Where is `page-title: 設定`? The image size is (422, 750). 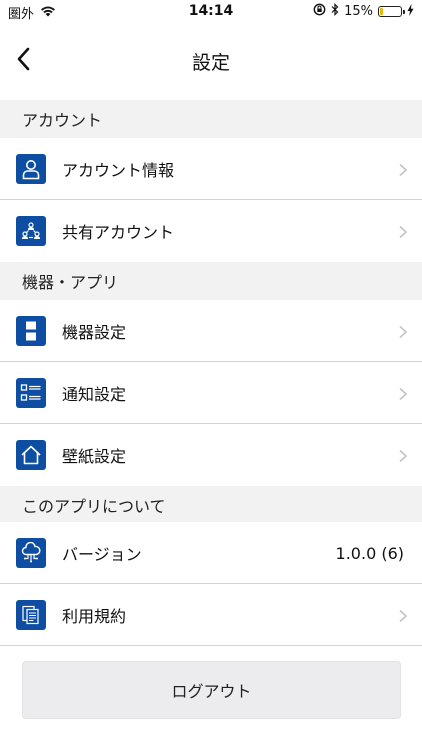
page-title: 設定 is located at coordinates (210, 63).